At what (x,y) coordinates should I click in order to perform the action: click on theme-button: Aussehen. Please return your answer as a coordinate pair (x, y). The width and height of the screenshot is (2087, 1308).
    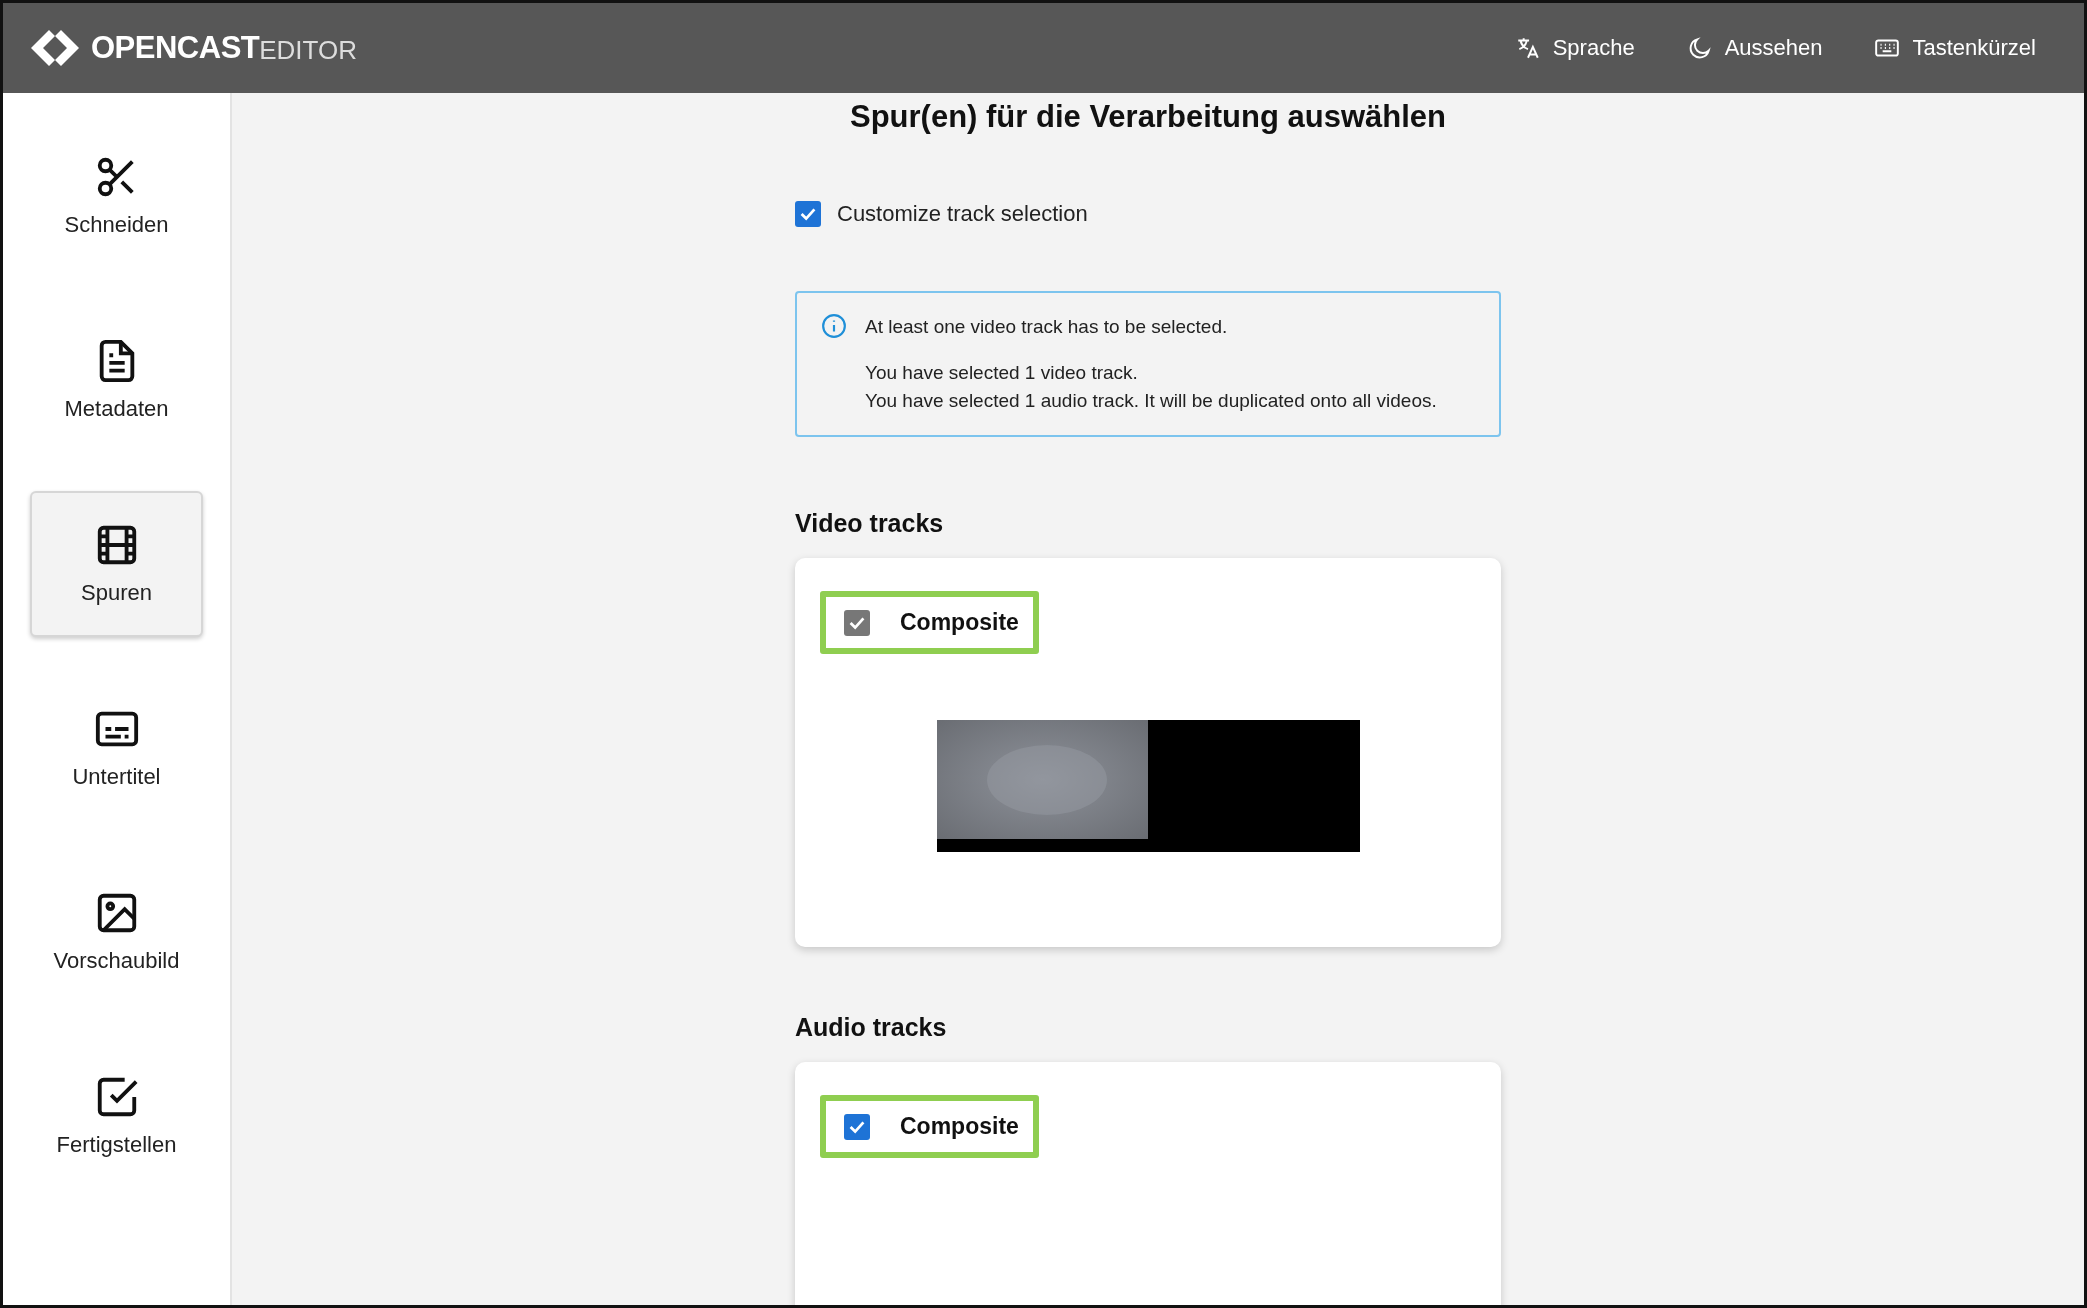
    Looking at the image, I should click on (1754, 48).